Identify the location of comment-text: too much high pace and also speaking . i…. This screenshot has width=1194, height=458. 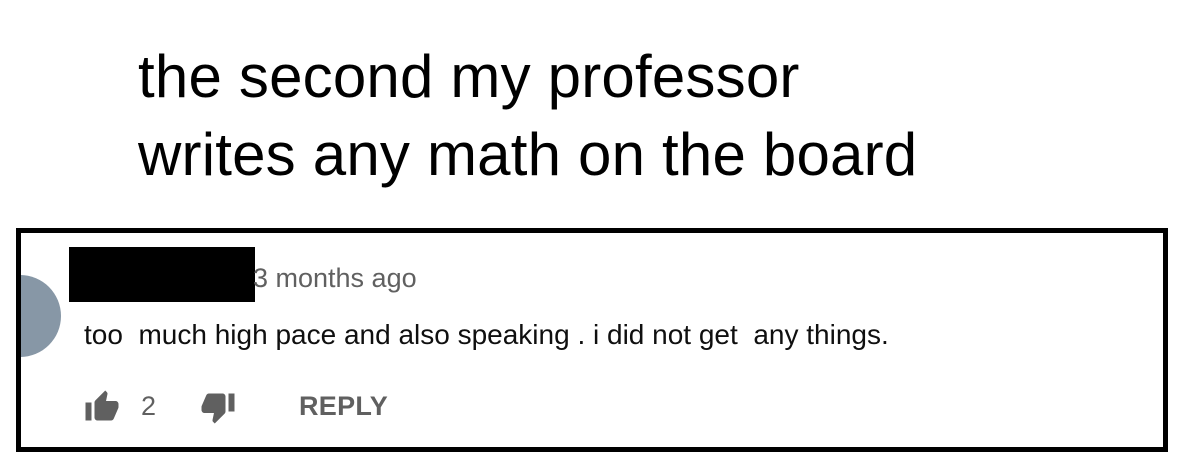
(486, 334).